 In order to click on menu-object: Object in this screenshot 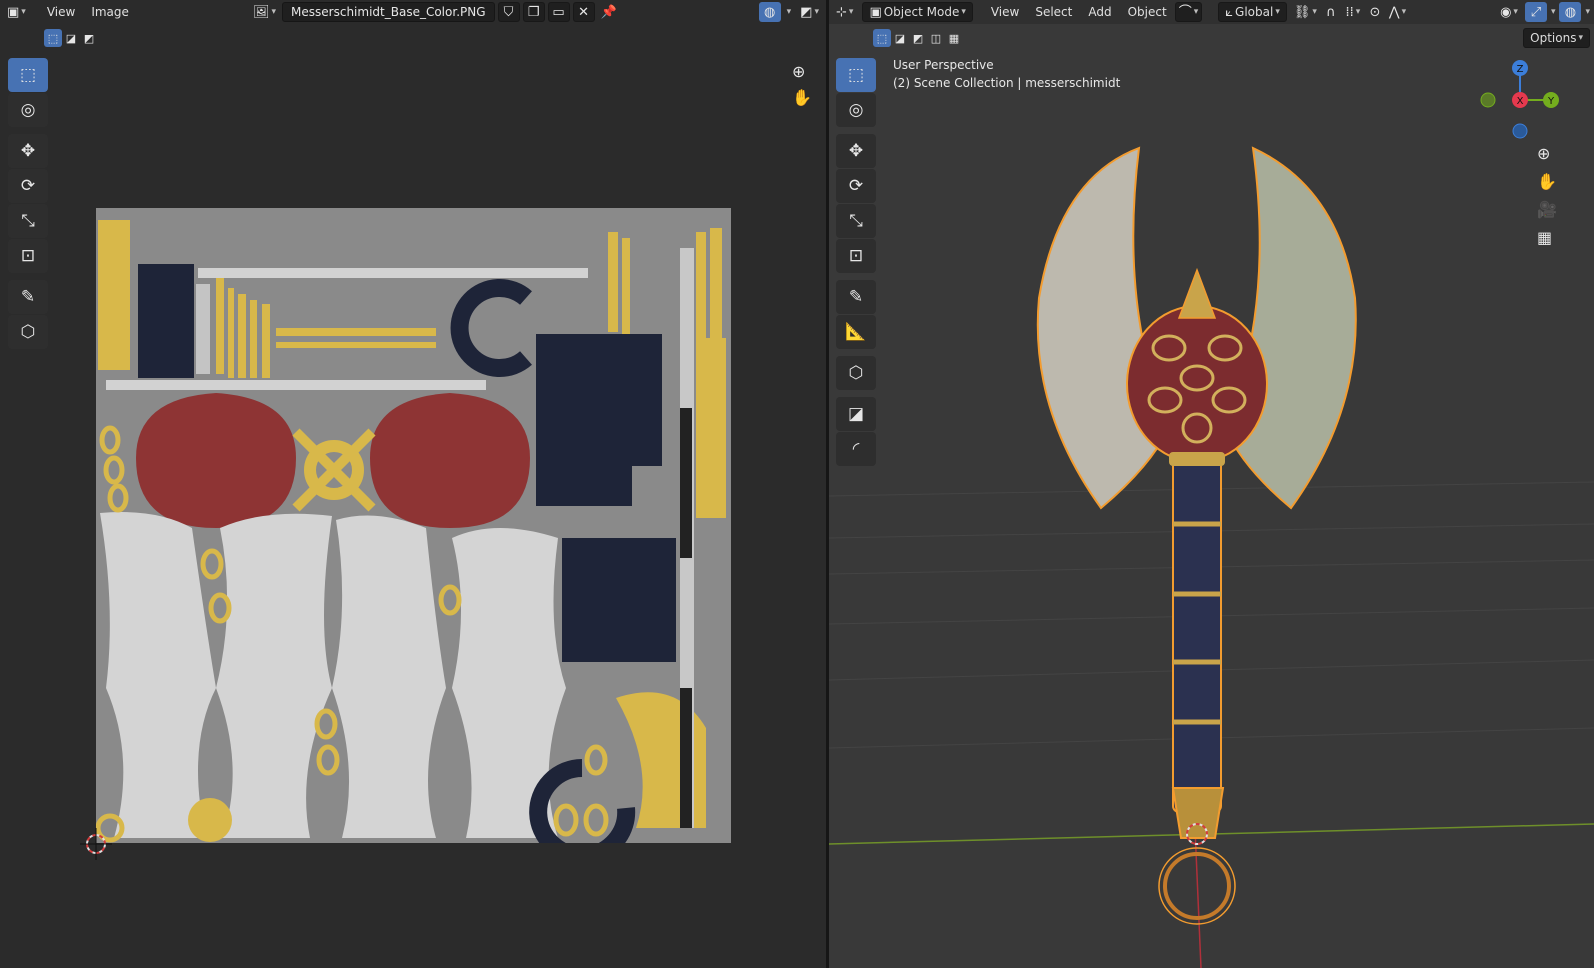, I will do `click(1147, 12)`.